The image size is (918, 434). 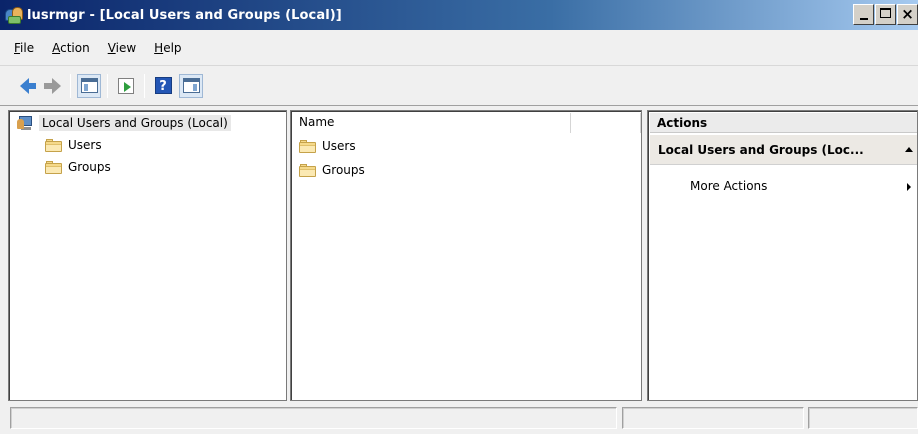 I want to click on toolbar: ?, so click(x=459, y=86).